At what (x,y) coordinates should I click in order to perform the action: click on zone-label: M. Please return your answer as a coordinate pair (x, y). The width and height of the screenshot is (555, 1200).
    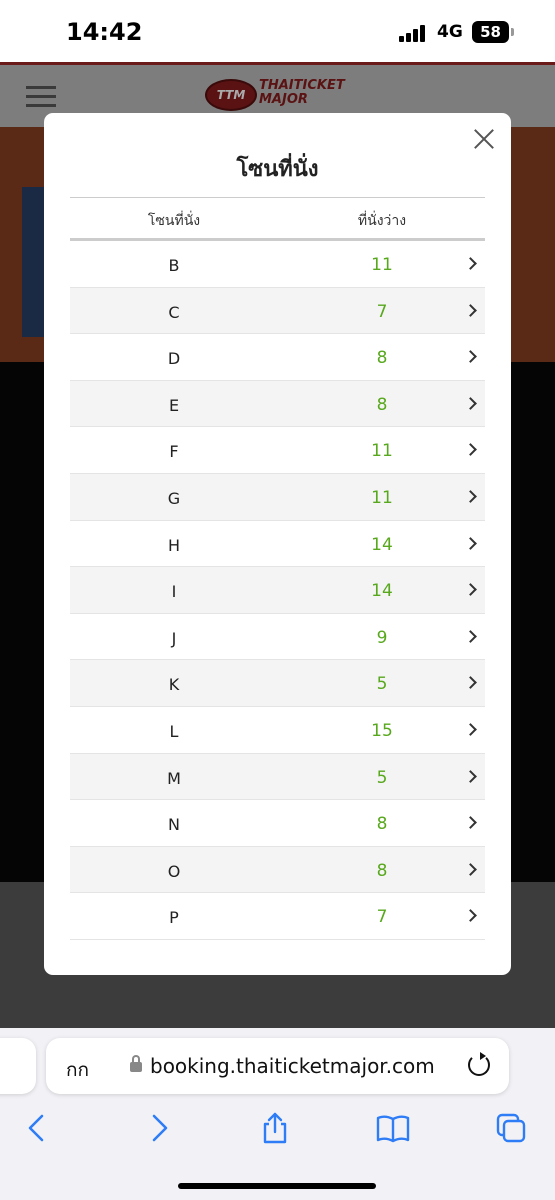
    Looking at the image, I should click on (174, 778).